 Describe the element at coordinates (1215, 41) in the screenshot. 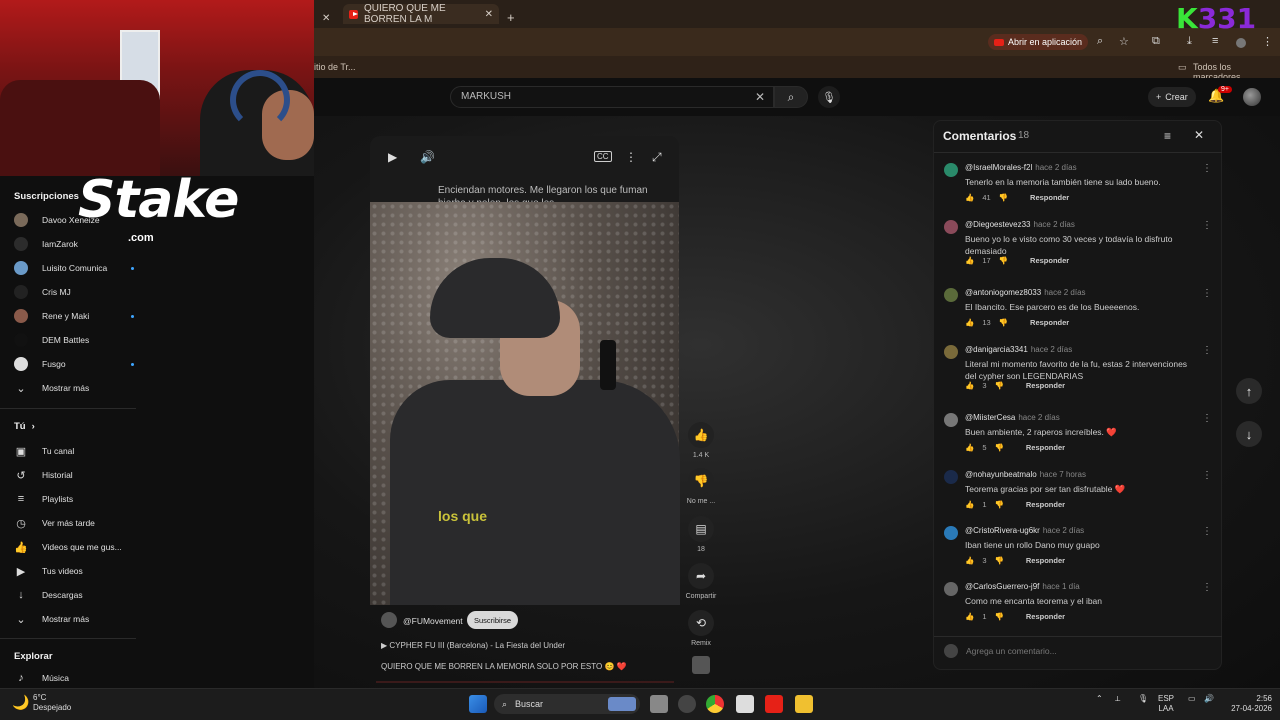

I see `media-icon: ≡` at that location.